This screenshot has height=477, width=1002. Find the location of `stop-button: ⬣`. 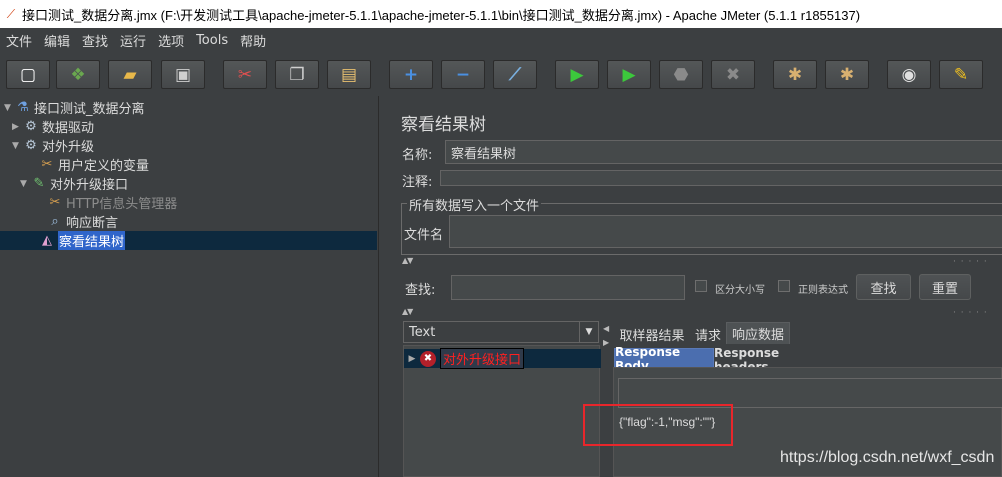

stop-button: ⬣ is located at coordinates (681, 74).